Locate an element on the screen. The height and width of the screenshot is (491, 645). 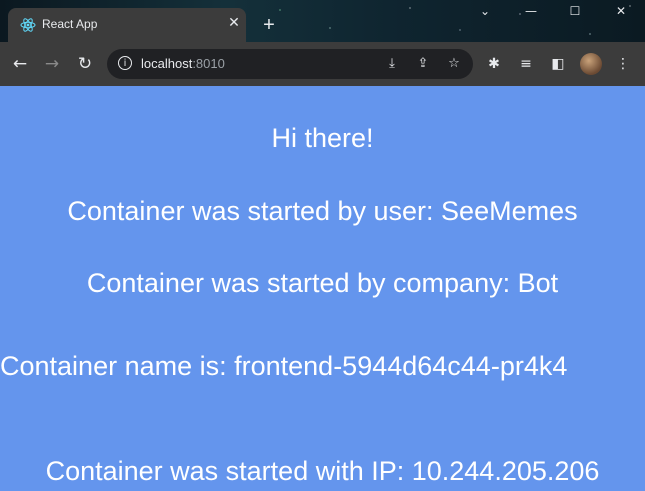
restore-button: ☐ is located at coordinates (575, 11).